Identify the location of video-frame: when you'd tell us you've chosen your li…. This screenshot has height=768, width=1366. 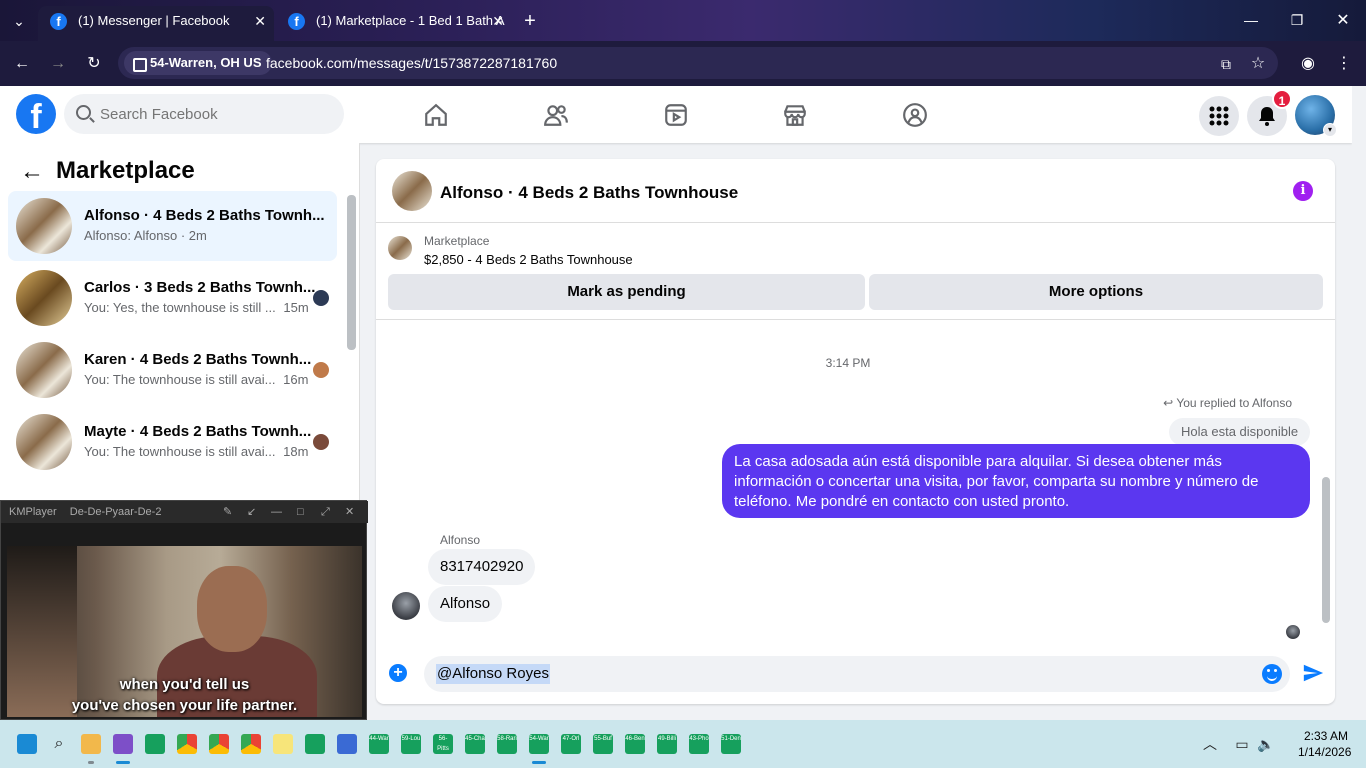
(184, 631).